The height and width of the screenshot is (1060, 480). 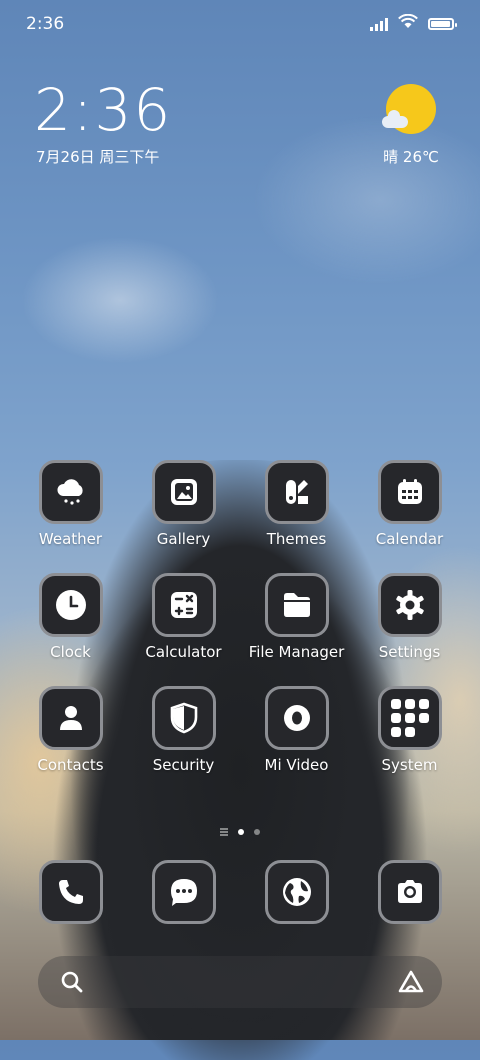 I want to click on camera-icon, so click(x=409, y=892).